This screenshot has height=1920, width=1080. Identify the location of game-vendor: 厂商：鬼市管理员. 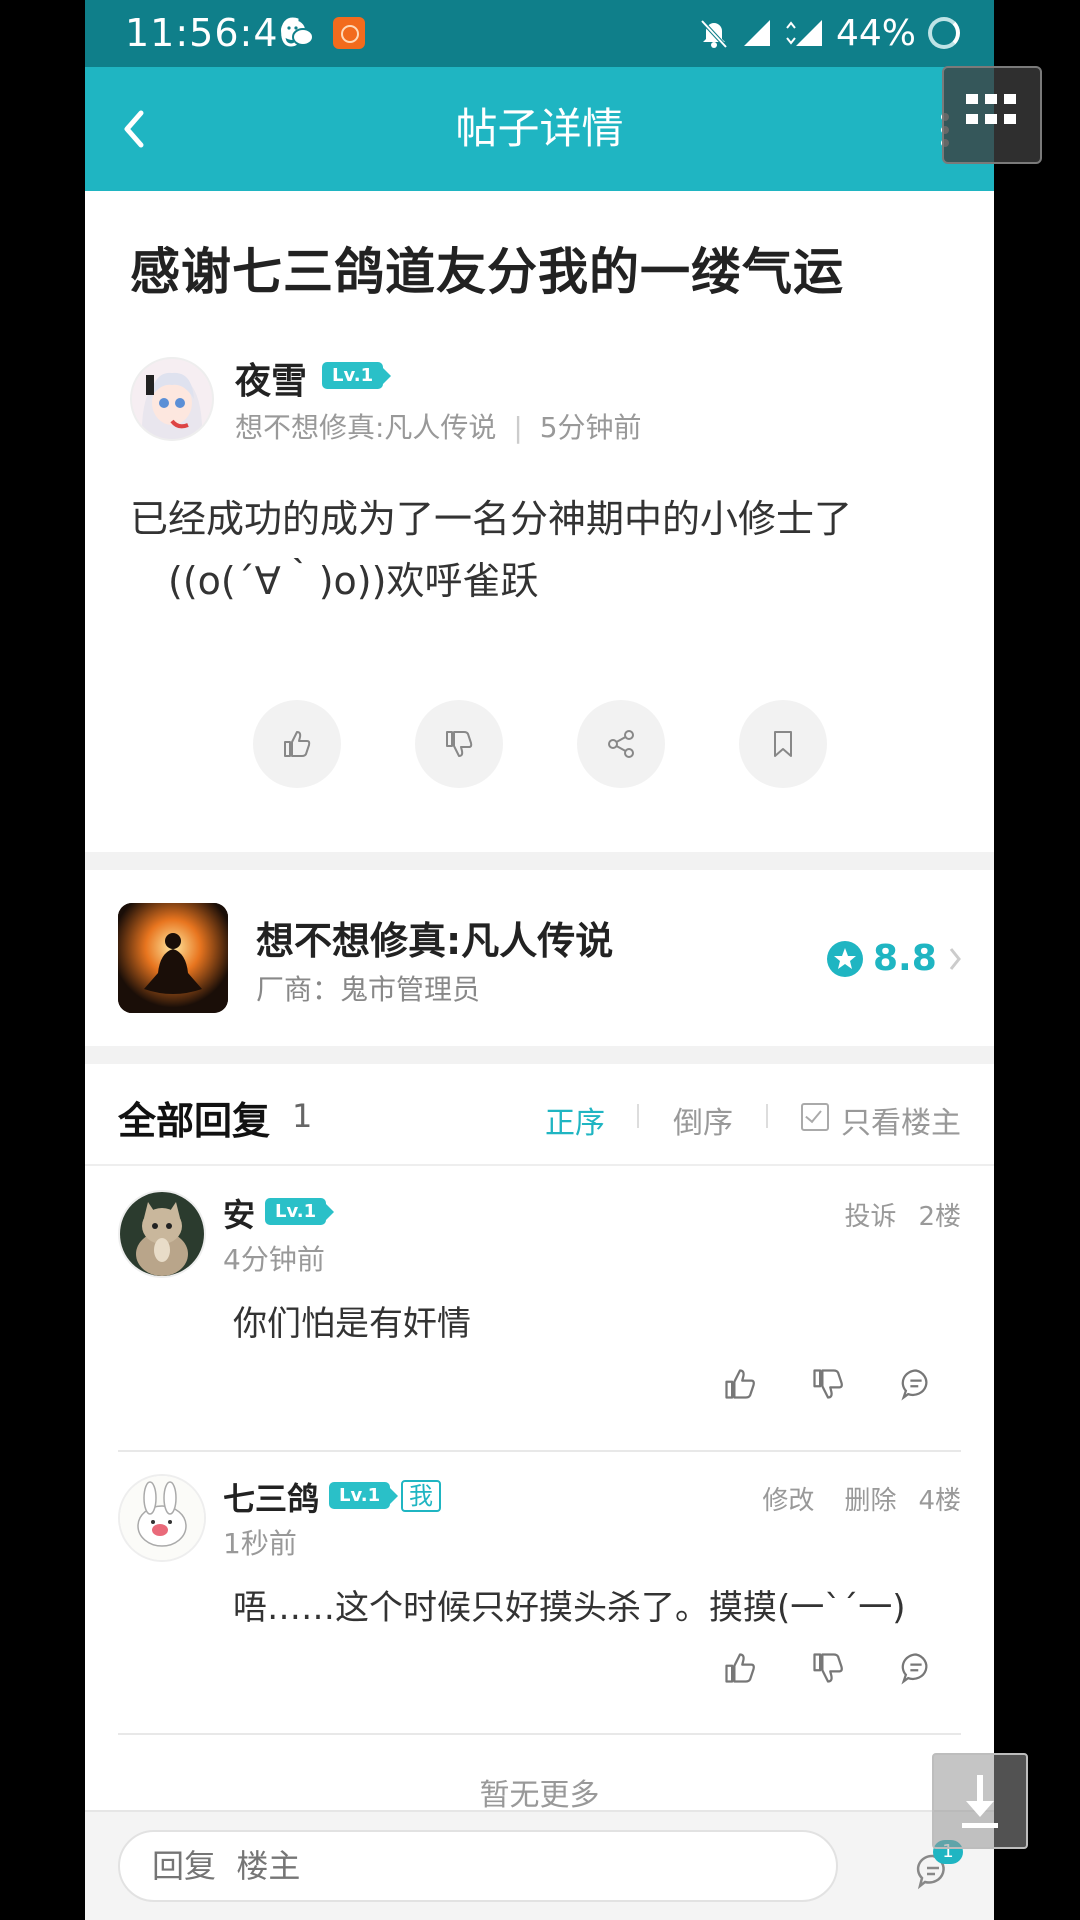
(368, 989).